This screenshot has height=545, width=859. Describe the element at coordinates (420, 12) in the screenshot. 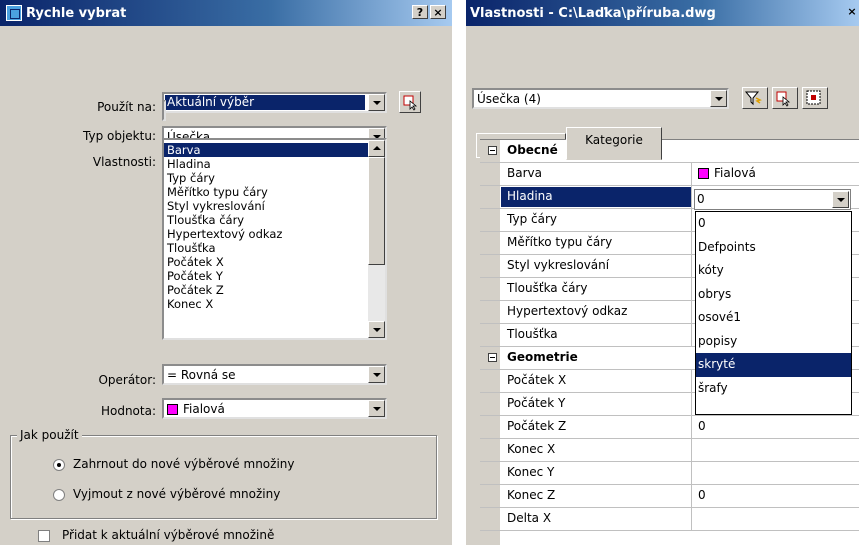

I see `help-button: ?` at that location.